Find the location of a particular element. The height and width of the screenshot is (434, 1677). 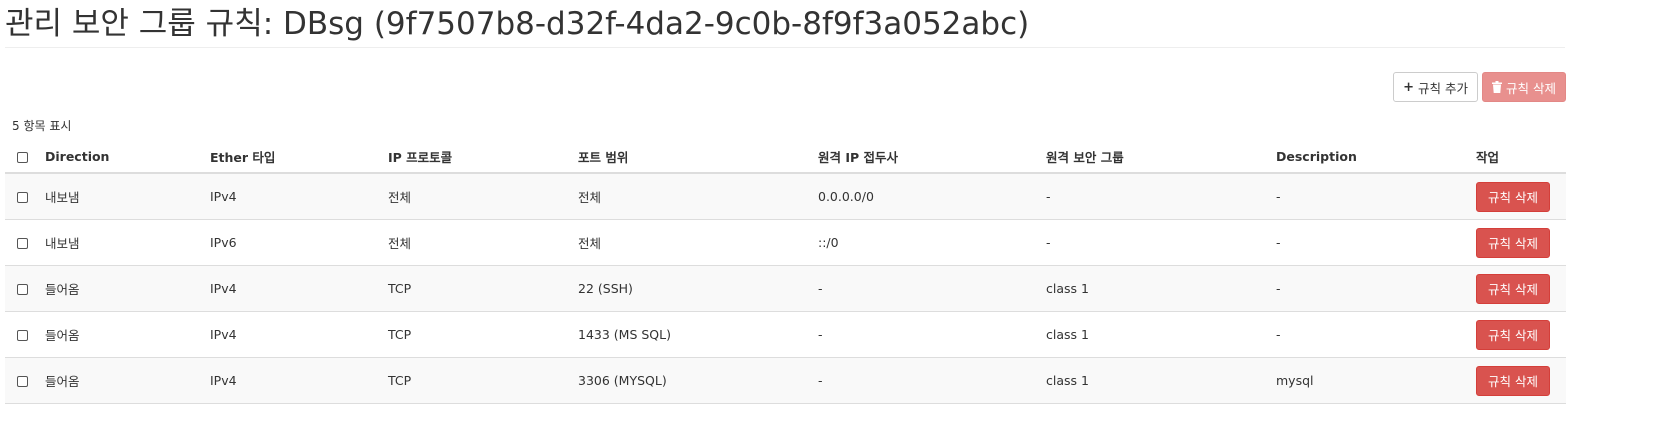

table-row: 들어옴 IPv4 TCP 22 (SSH) - class 1 - 규칙 삭제 is located at coordinates (785, 288).